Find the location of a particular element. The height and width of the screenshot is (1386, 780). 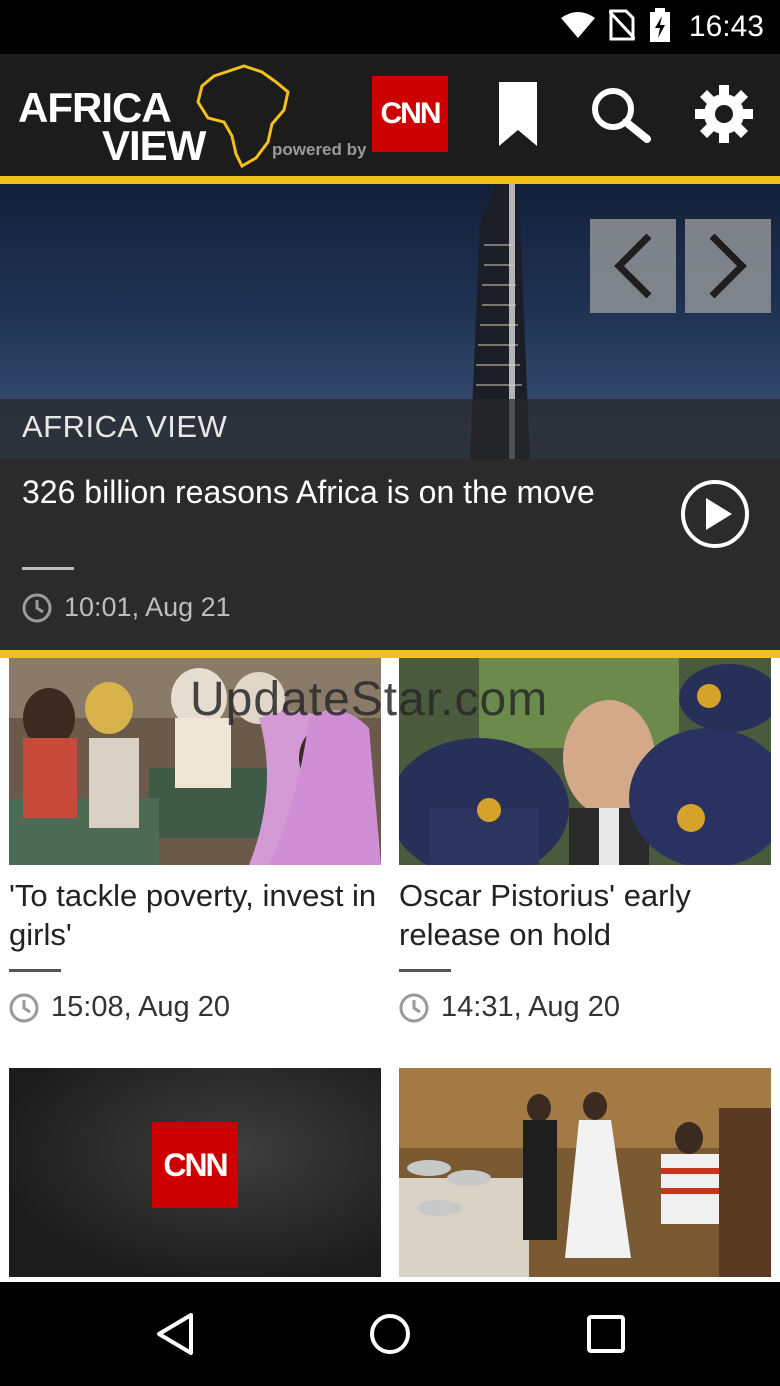

home-nav-icon is located at coordinates (390, 1334).